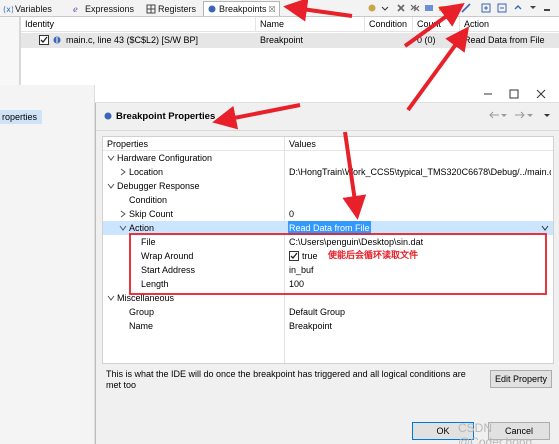 The height and width of the screenshot is (444, 559). Describe the element at coordinates (328, 186) in the screenshot. I see `section-debugger-response: Debugger Response` at that location.